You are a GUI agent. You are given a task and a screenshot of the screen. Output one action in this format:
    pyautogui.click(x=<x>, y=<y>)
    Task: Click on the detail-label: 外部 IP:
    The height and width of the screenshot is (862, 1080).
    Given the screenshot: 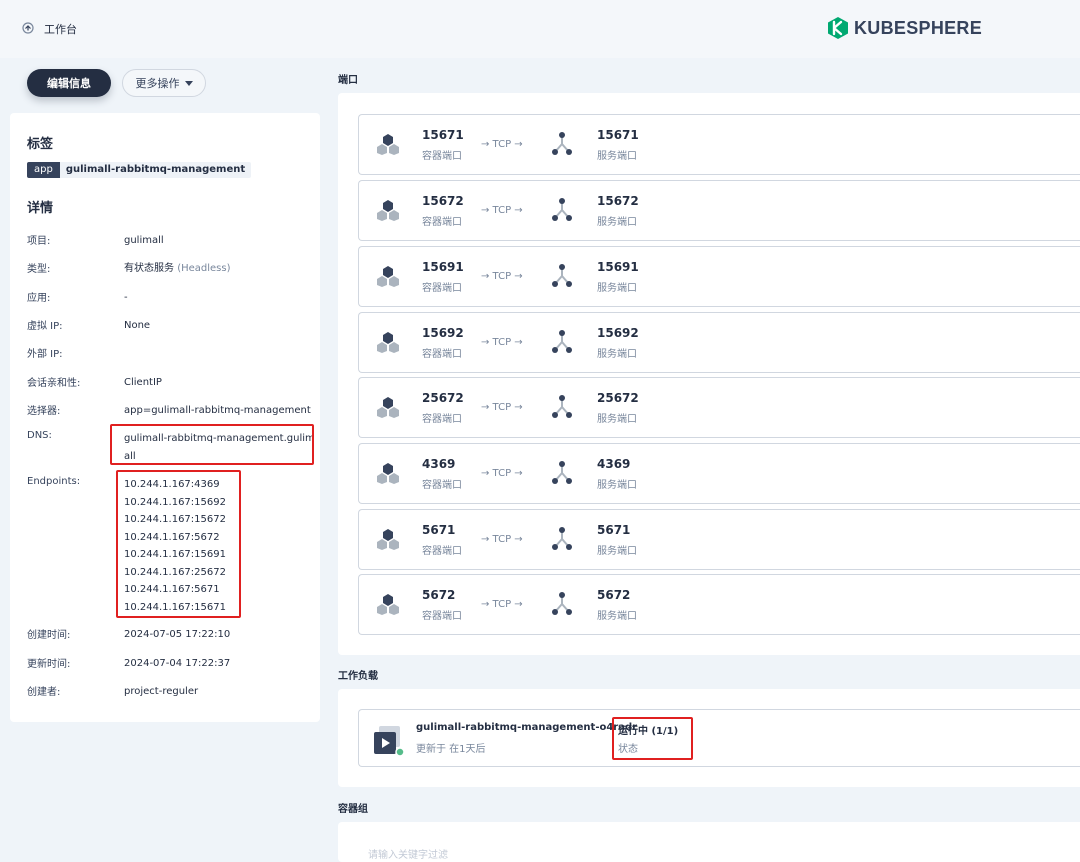 What is the action you would take?
    pyautogui.click(x=45, y=354)
    